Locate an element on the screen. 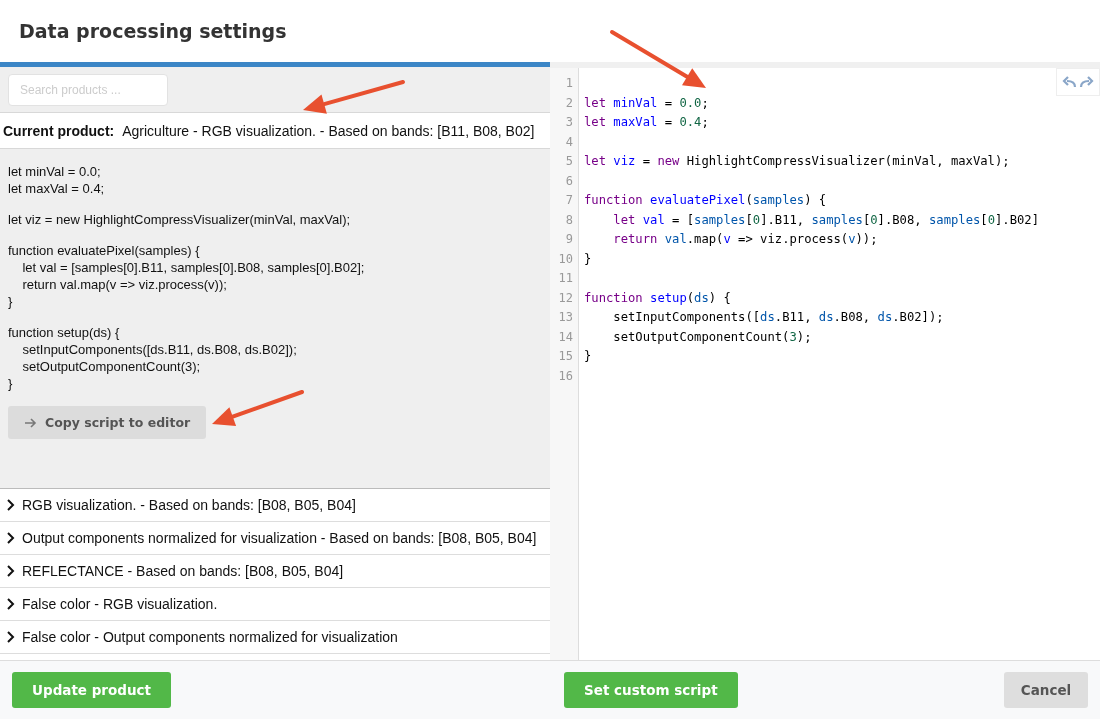 The width and height of the screenshot is (1100, 719). line-number: 5 is located at coordinates (569, 161).